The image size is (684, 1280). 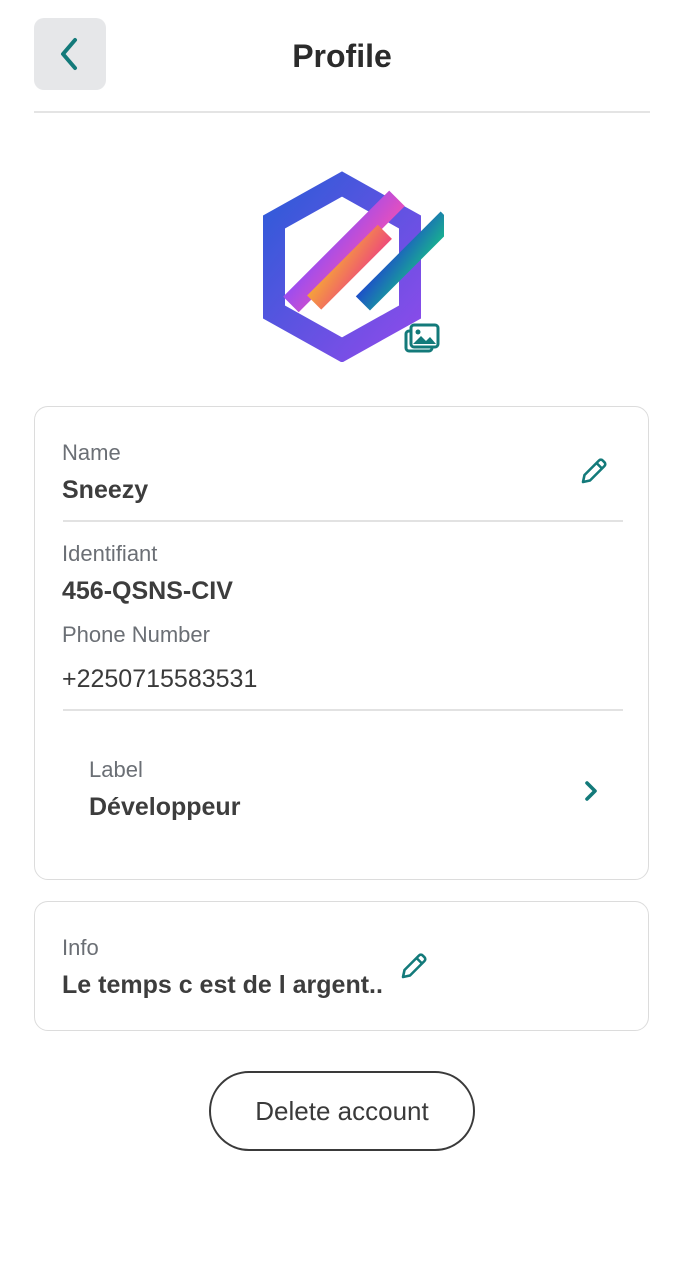 What do you see at coordinates (341, 797) in the screenshot?
I see `label-row: Label Développeur` at bounding box center [341, 797].